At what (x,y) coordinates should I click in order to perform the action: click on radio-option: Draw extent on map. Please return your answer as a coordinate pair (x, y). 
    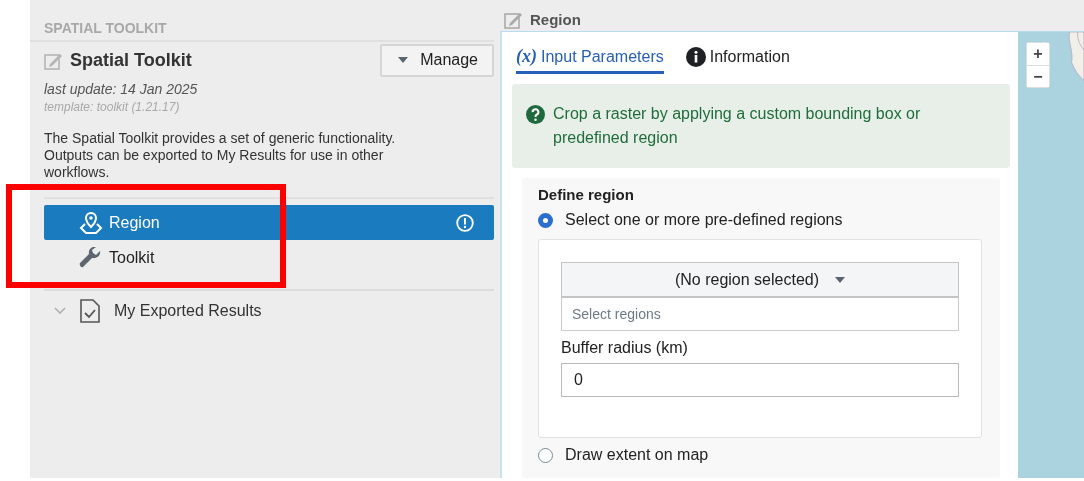
    Looking at the image, I should click on (760, 455).